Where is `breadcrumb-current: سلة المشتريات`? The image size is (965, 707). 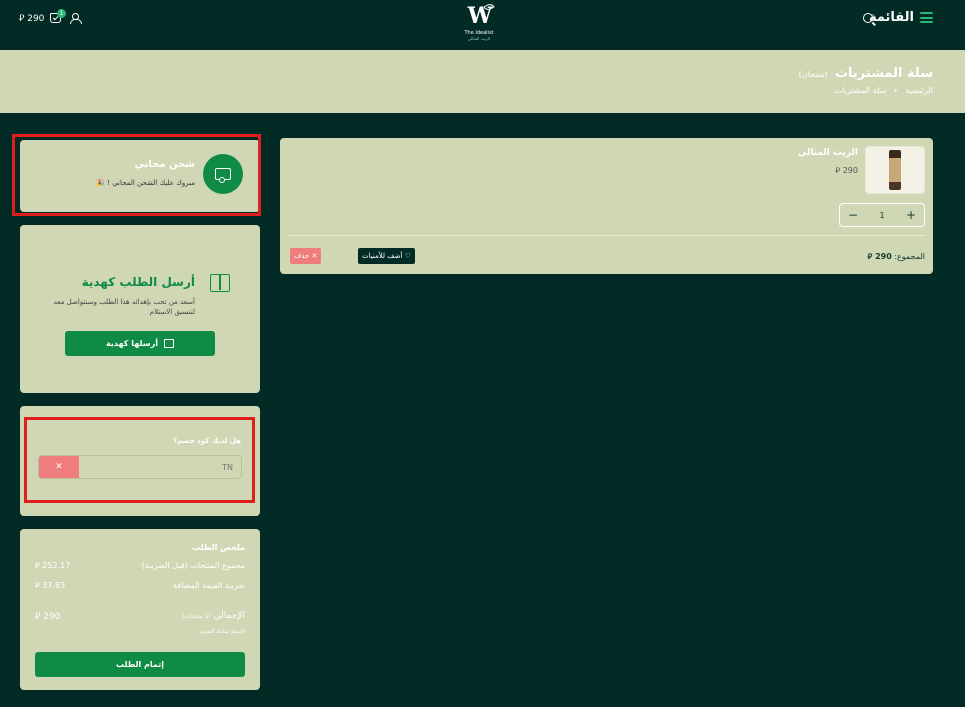 breadcrumb-current: سلة المشتريات is located at coordinates (860, 90).